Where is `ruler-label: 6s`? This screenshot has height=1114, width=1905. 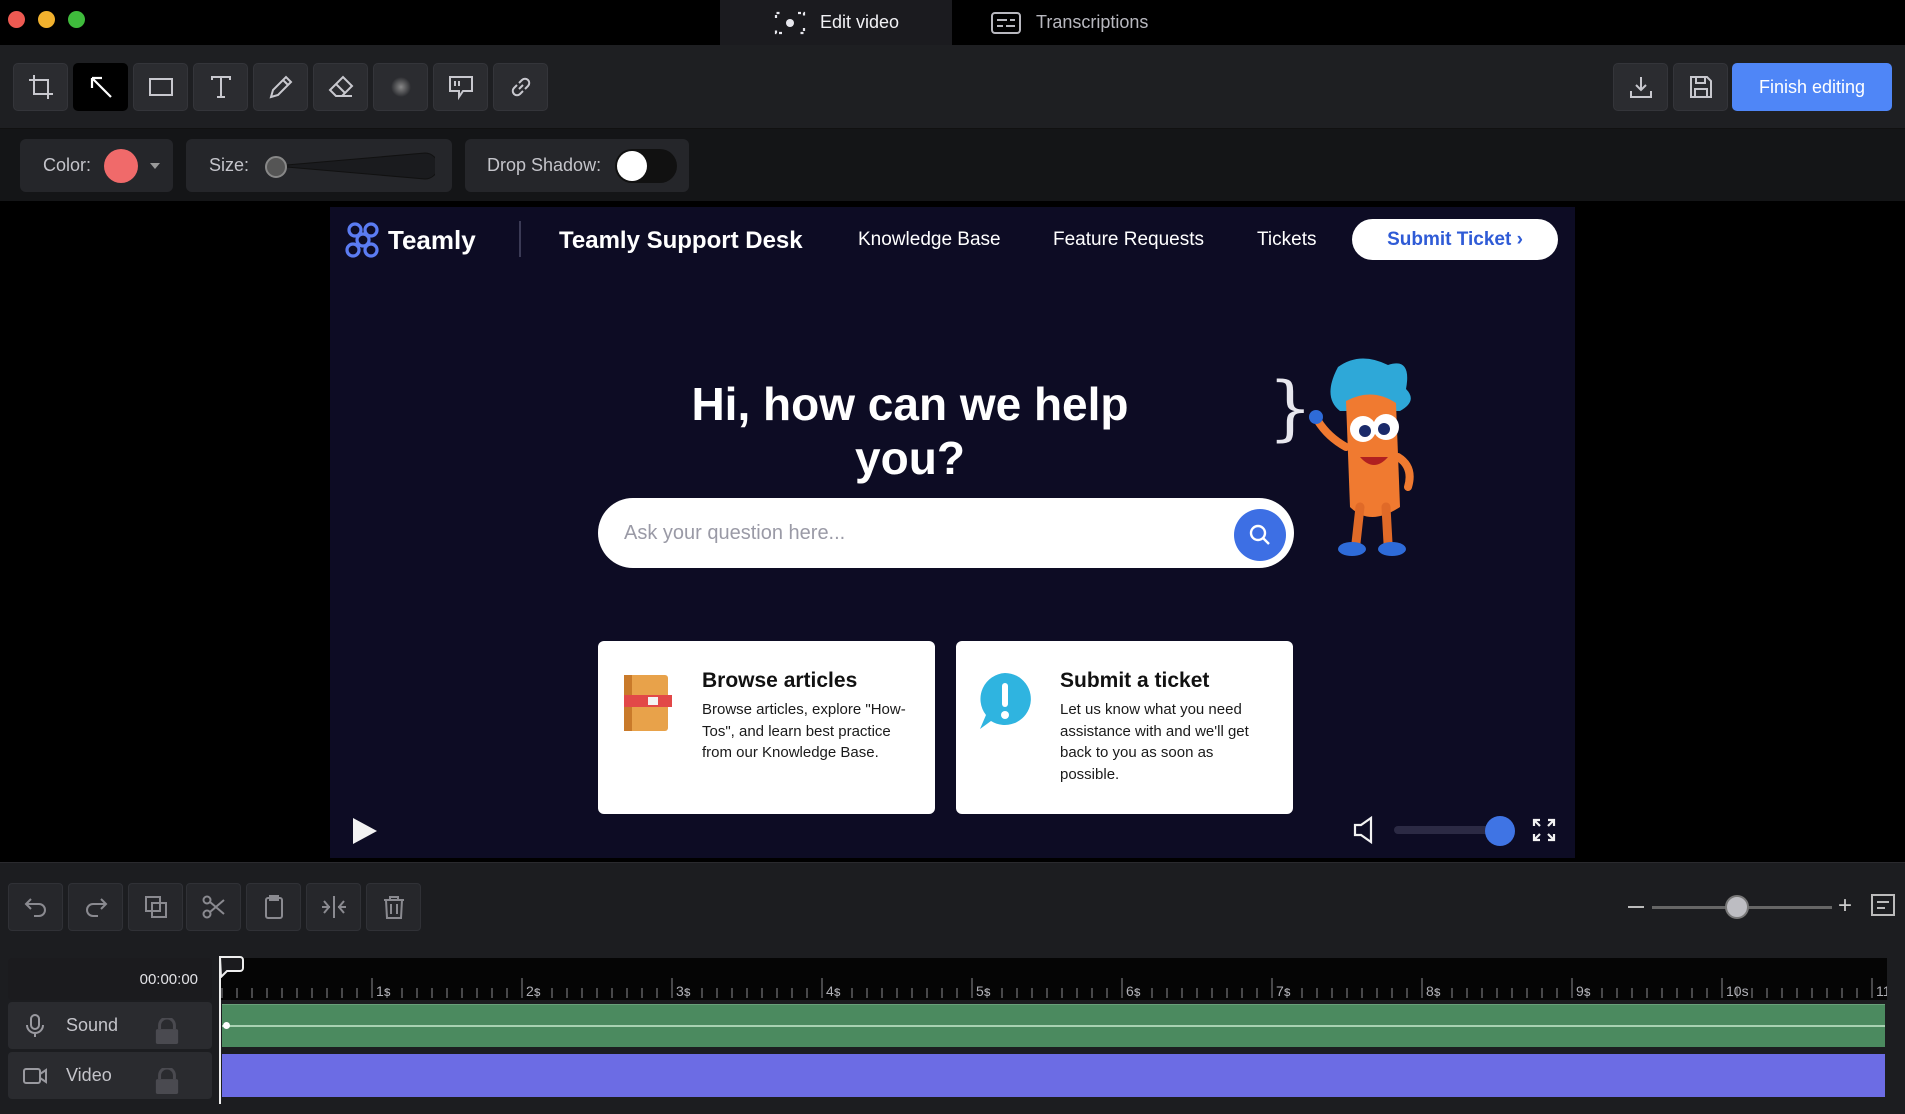
ruler-label: 6s is located at coordinates (1133, 991).